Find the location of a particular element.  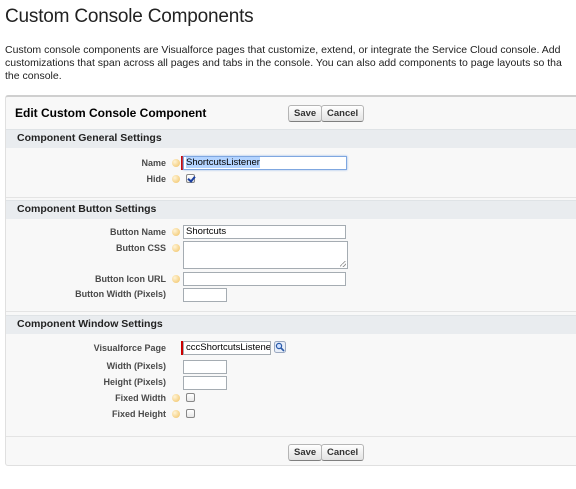

name-input: ShortcutsListener is located at coordinates (265, 163).